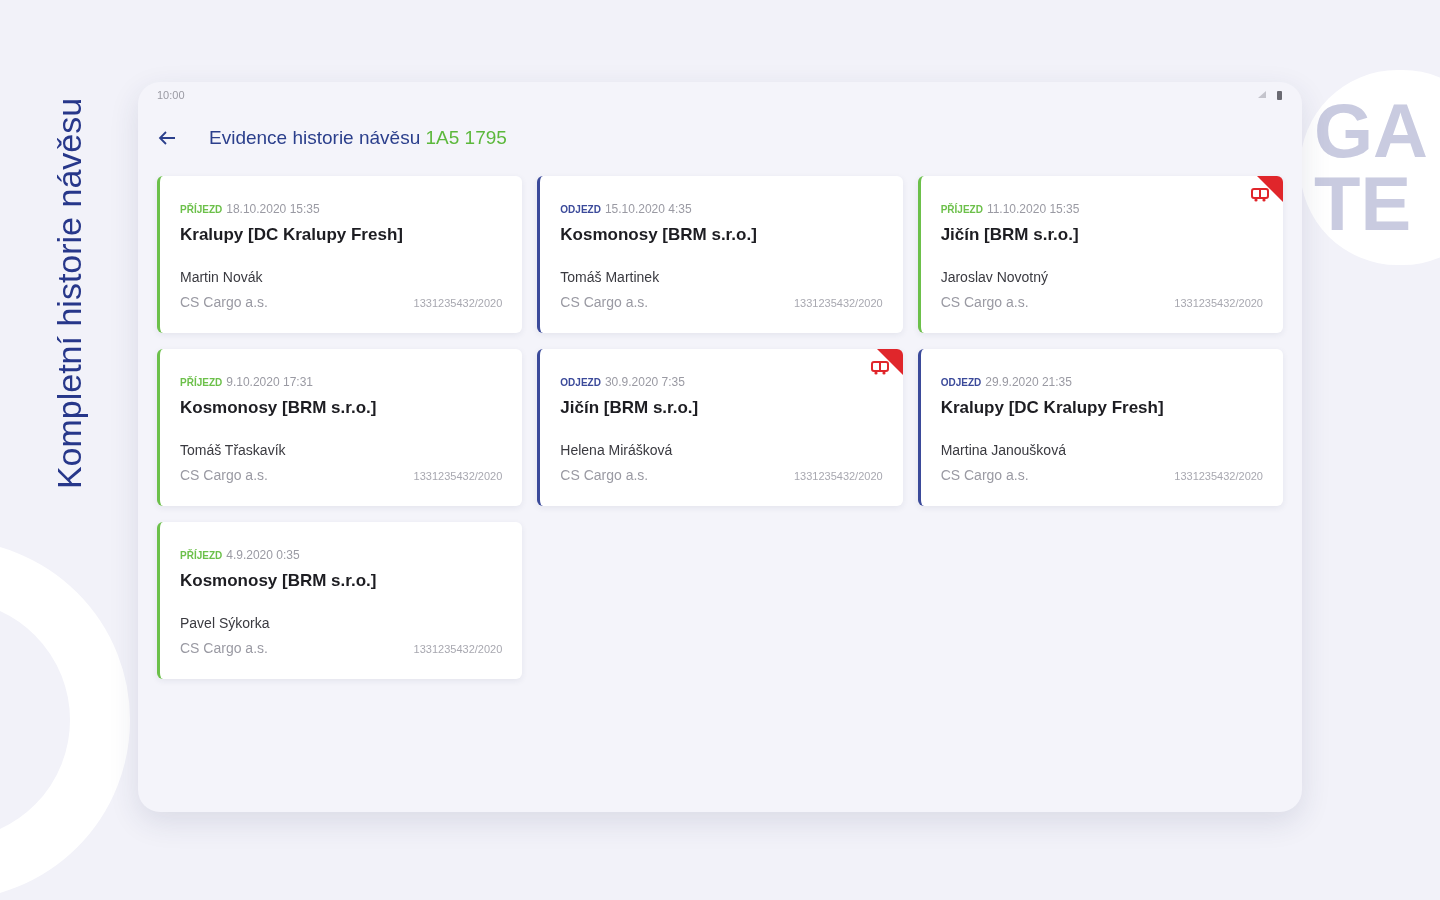  I want to click on record-datetime: 9.10.2020 17:31, so click(269, 382).